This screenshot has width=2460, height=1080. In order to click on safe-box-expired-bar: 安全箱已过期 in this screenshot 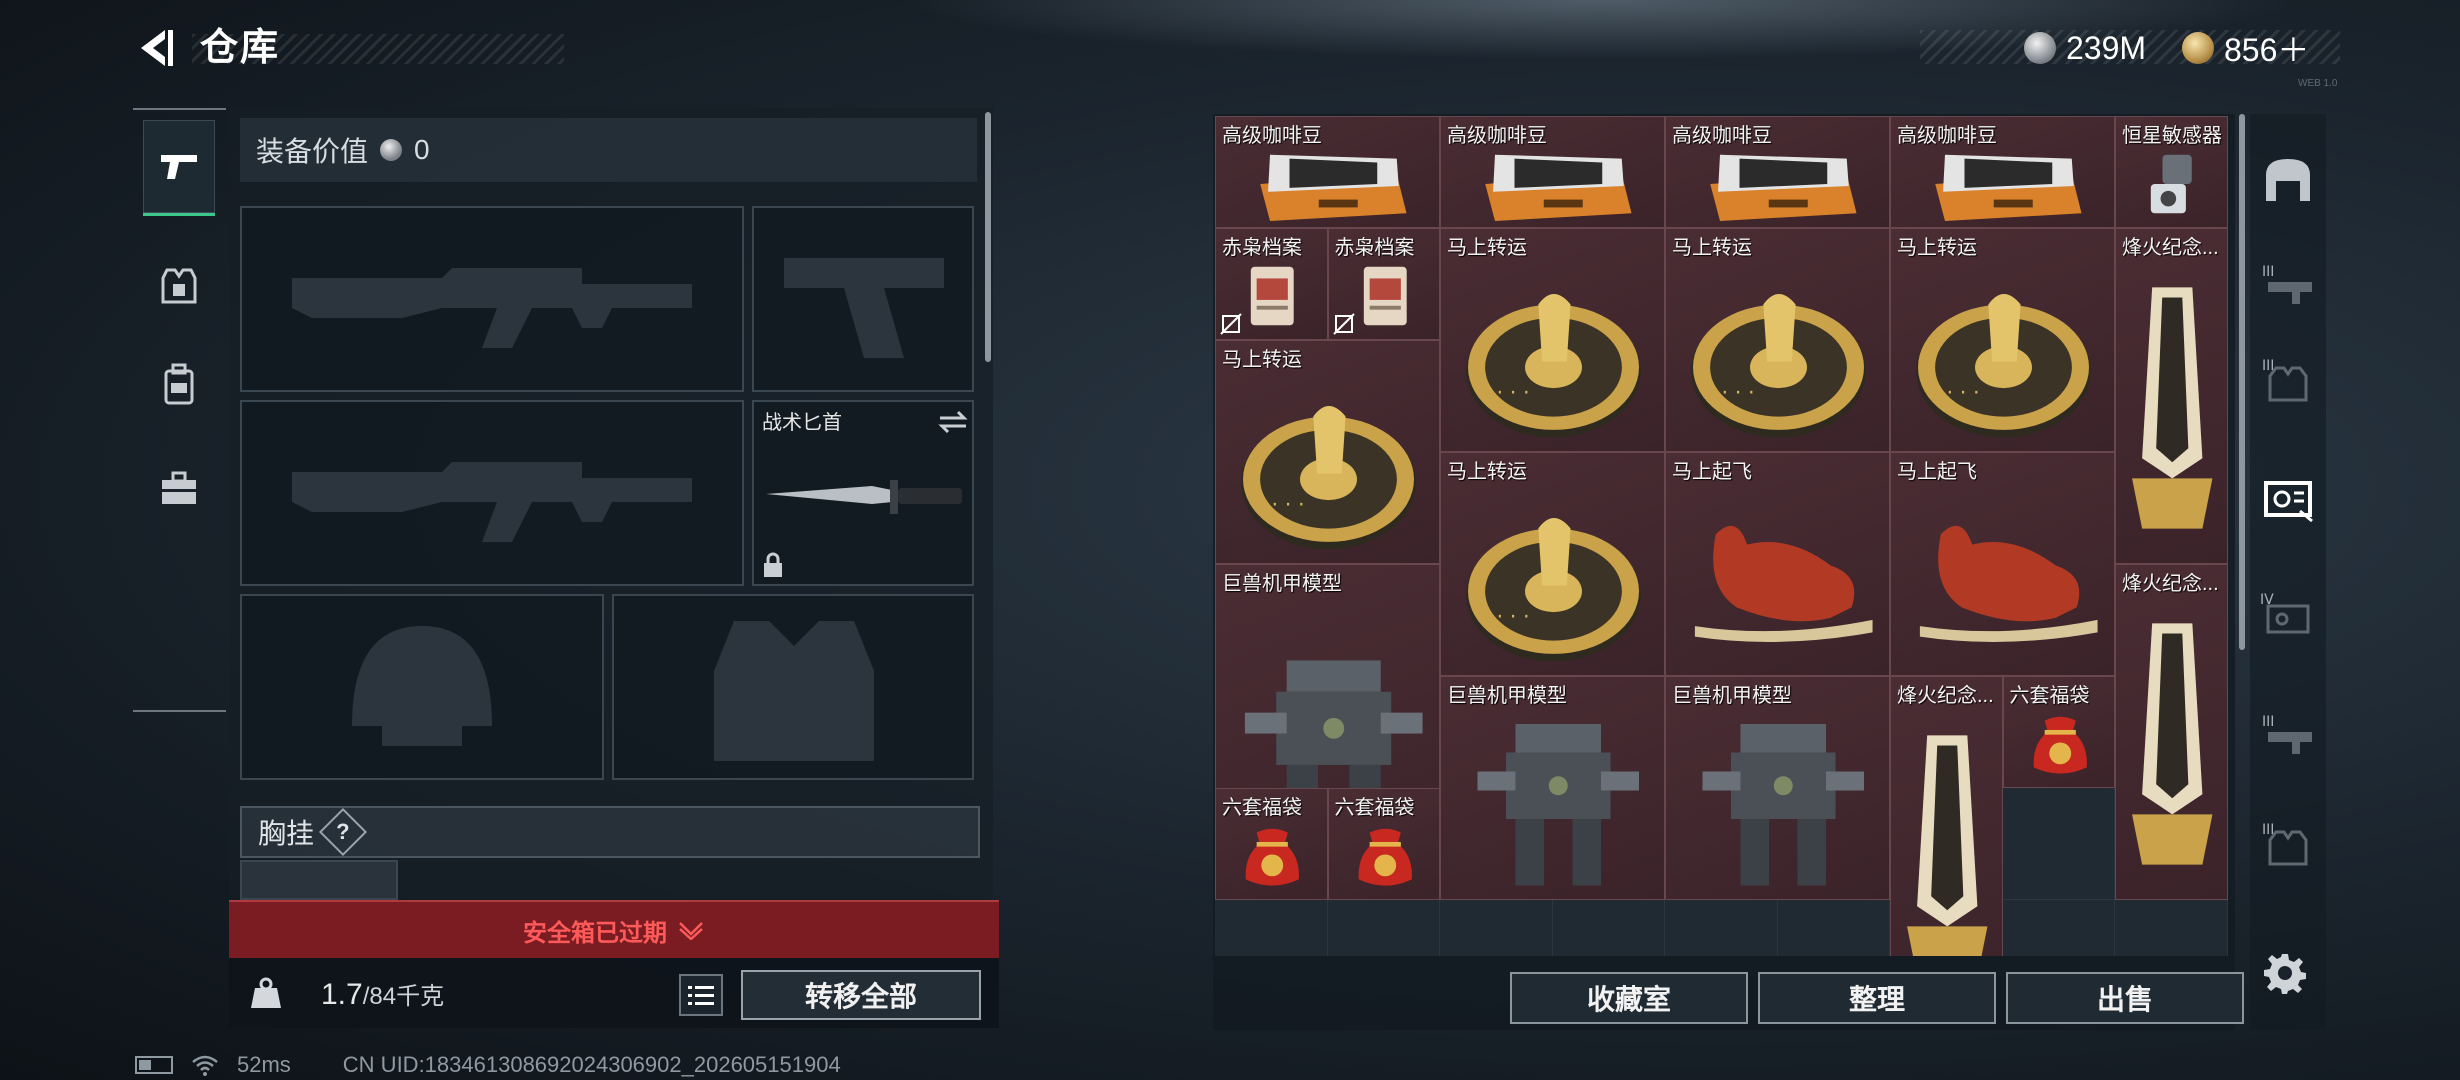, I will do `click(614, 929)`.